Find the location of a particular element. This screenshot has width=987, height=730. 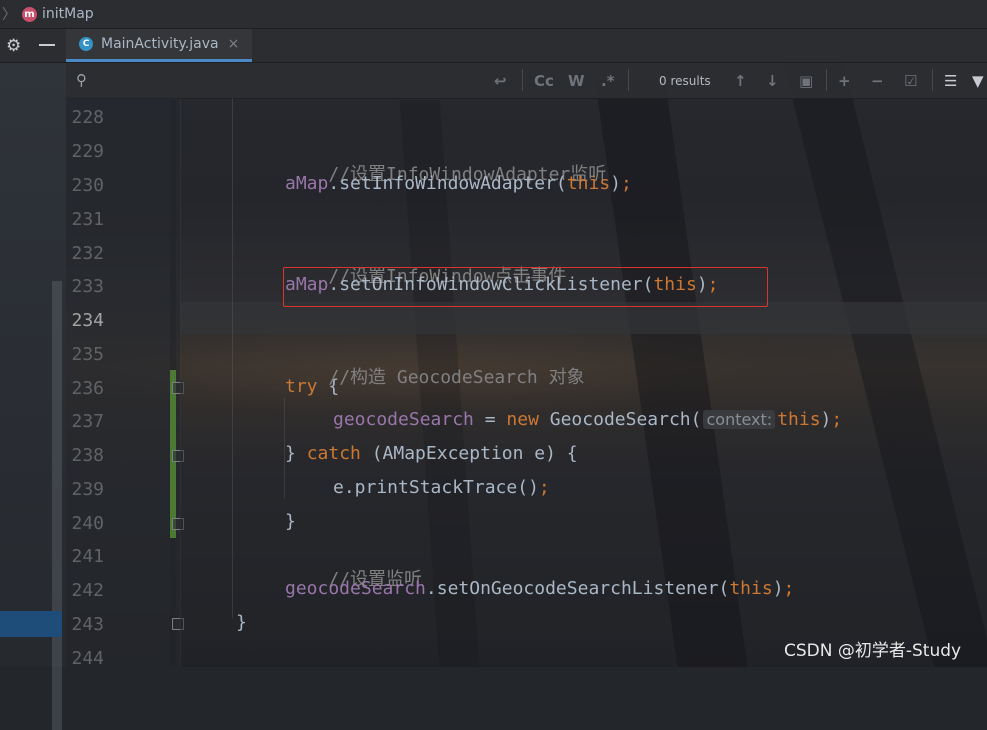

class-icon: C is located at coordinates (86, 44).